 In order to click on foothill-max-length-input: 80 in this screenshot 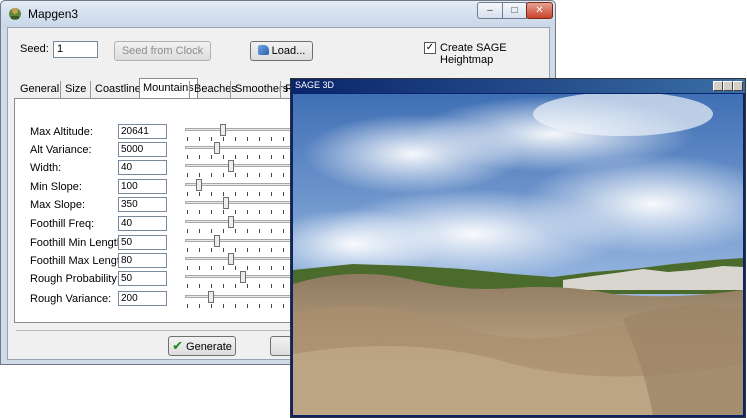, I will do `click(142, 260)`.